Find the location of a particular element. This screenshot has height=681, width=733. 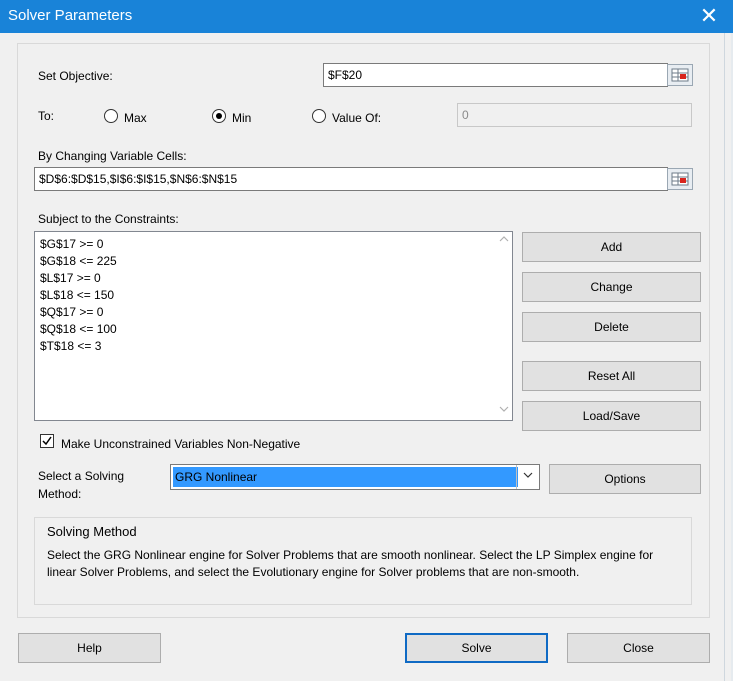

list-item: $L$18 <= 150 is located at coordinates (78, 295).